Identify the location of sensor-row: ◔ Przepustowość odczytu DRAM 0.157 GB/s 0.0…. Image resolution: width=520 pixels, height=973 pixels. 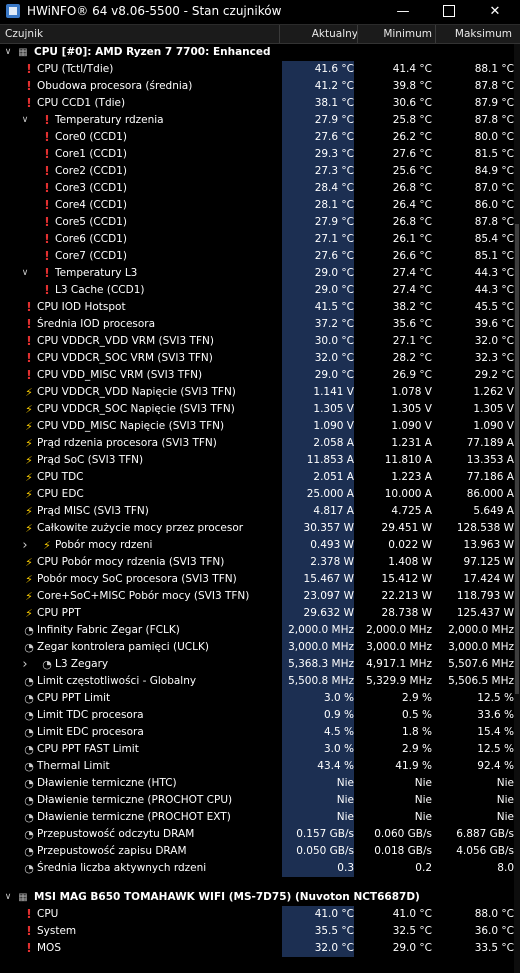
(260, 834).